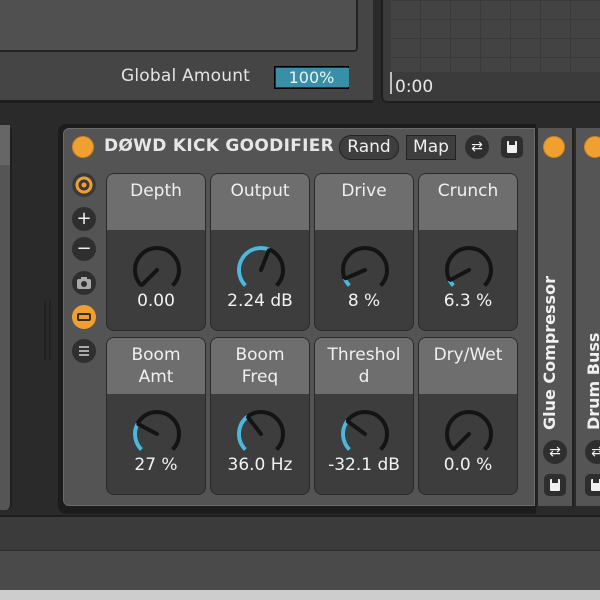 The width and height of the screenshot is (600, 600). What do you see at coordinates (477, 147) in the screenshot?
I see `hot-swap-icon: ⇄` at bounding box center [477, 147].